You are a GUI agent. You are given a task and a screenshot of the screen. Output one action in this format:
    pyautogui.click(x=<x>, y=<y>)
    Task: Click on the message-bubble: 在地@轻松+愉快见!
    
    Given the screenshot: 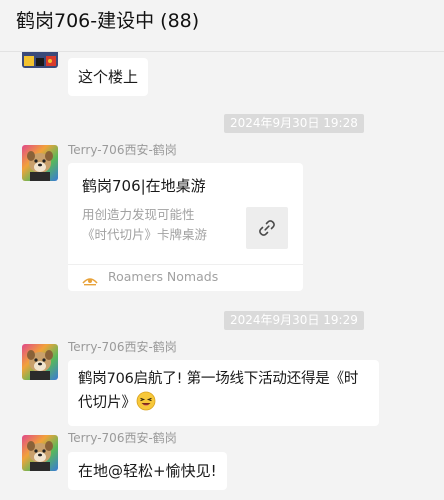 What is the action you would take?
    pyautogui.click(x=147, y=471)
    